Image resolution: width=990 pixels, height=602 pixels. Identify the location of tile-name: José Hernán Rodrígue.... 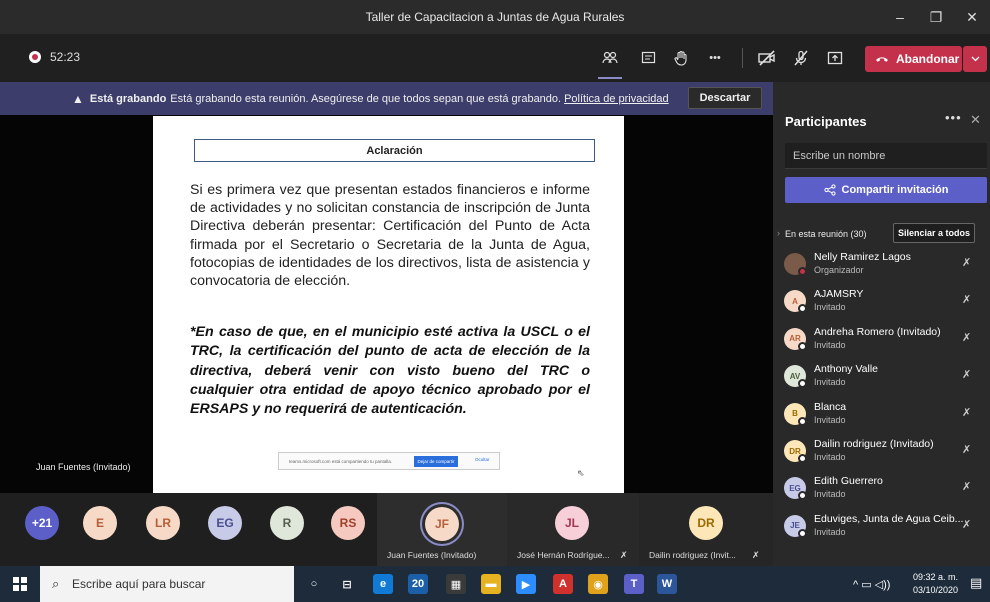
(563, 555).